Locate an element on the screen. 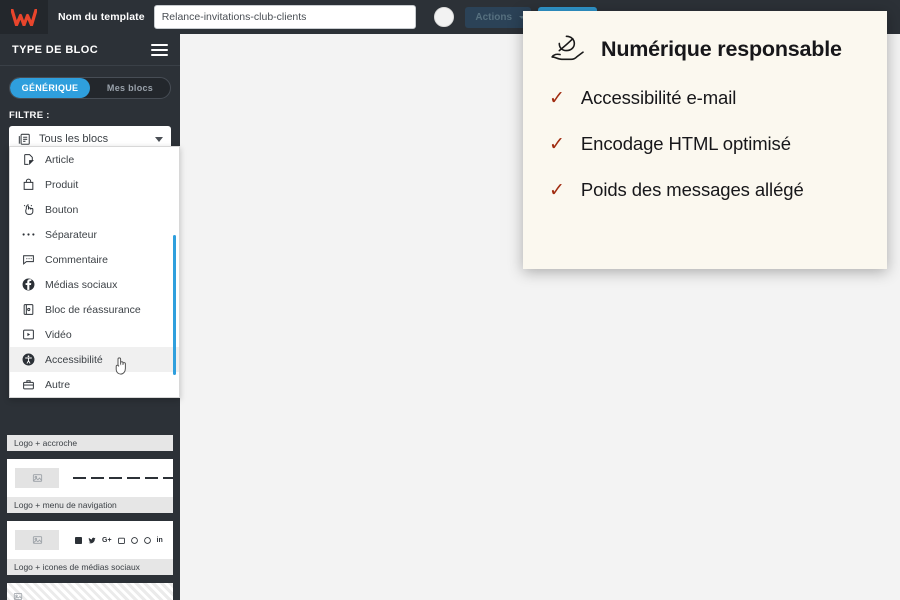 This screenshot has height=600, width=900. block-type-dropdown: Article Produit Bouton Séparateur Commen is located at coordinates (94, 272).